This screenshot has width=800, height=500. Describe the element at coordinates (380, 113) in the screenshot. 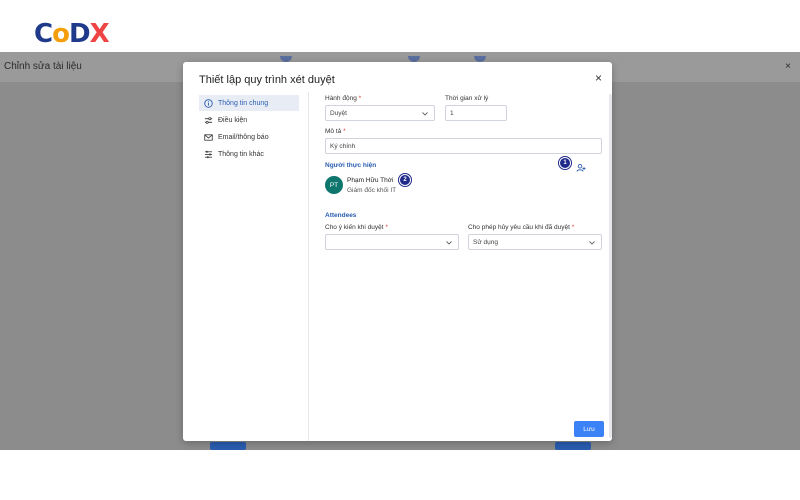

I see `action-select: Duyệt` at that location.